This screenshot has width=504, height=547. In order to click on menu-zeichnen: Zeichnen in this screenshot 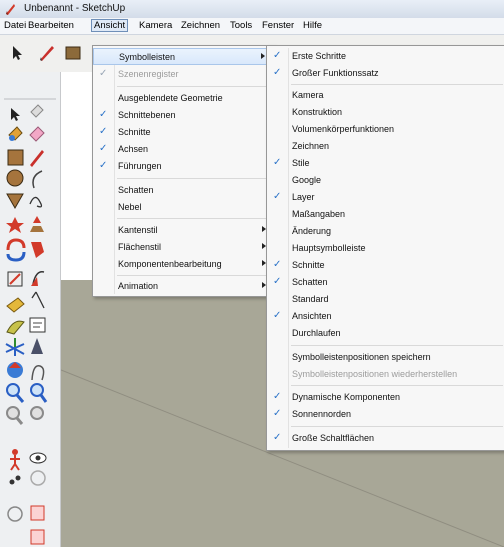, I will do `click(200, 25)`.